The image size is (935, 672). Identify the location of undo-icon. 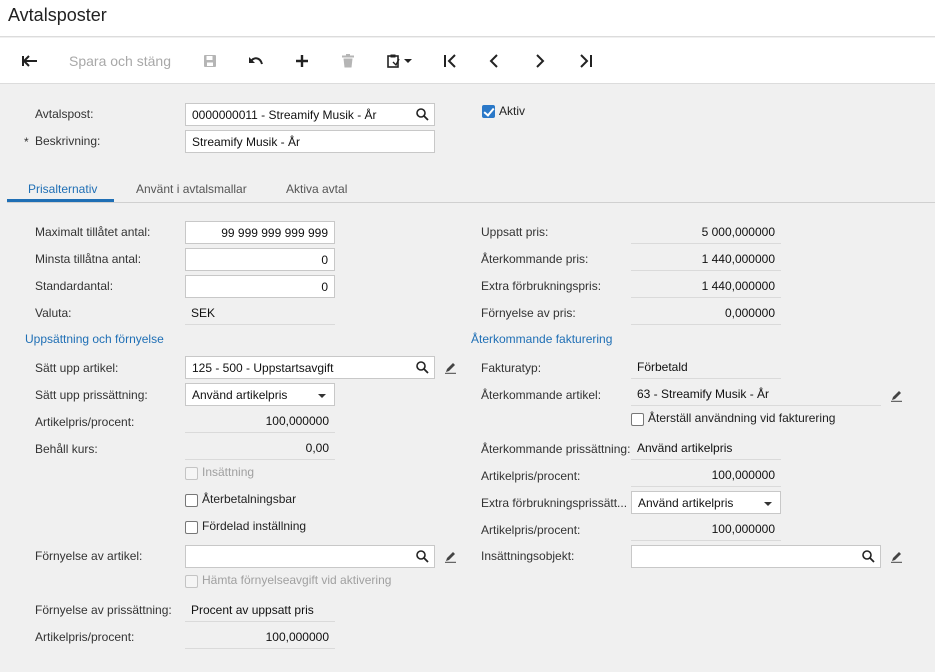
(256, 61).